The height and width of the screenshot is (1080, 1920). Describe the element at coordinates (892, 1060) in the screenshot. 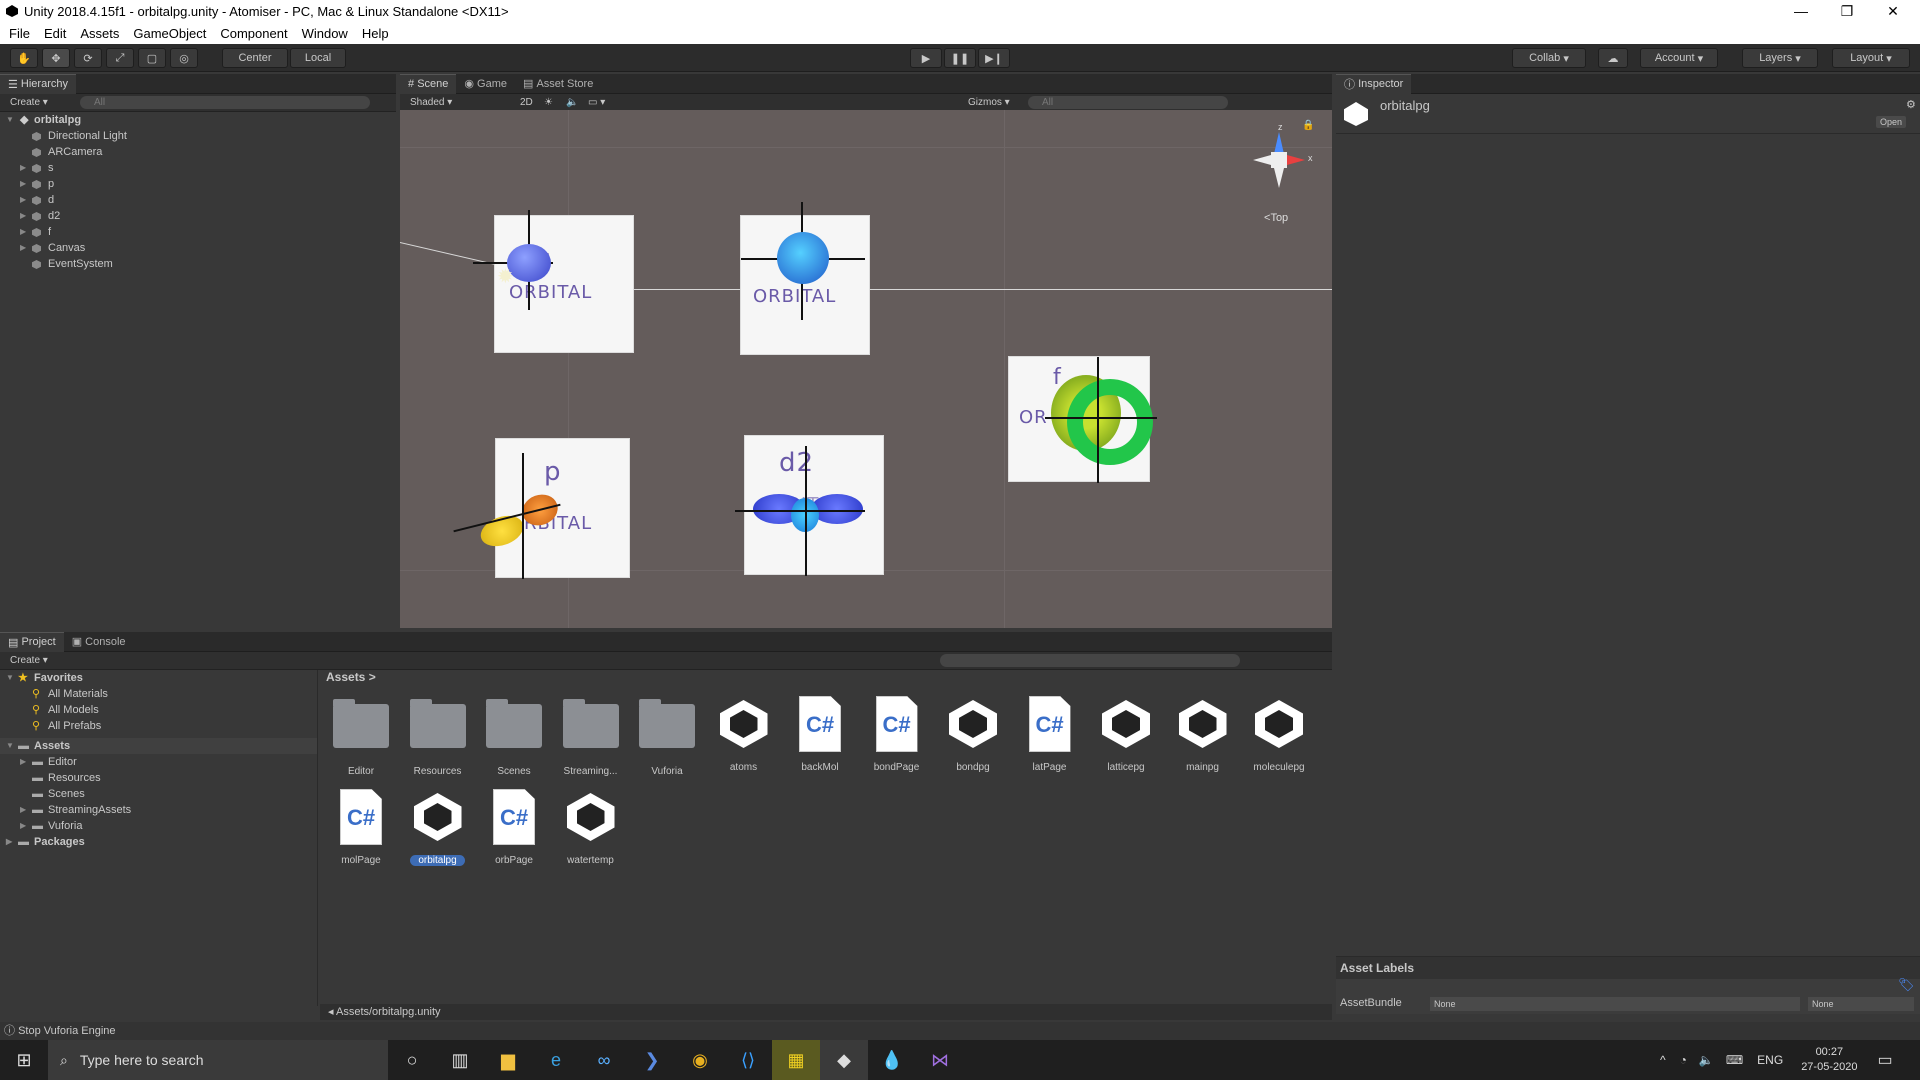

I see `paint-app-icon: 💧` at that location.